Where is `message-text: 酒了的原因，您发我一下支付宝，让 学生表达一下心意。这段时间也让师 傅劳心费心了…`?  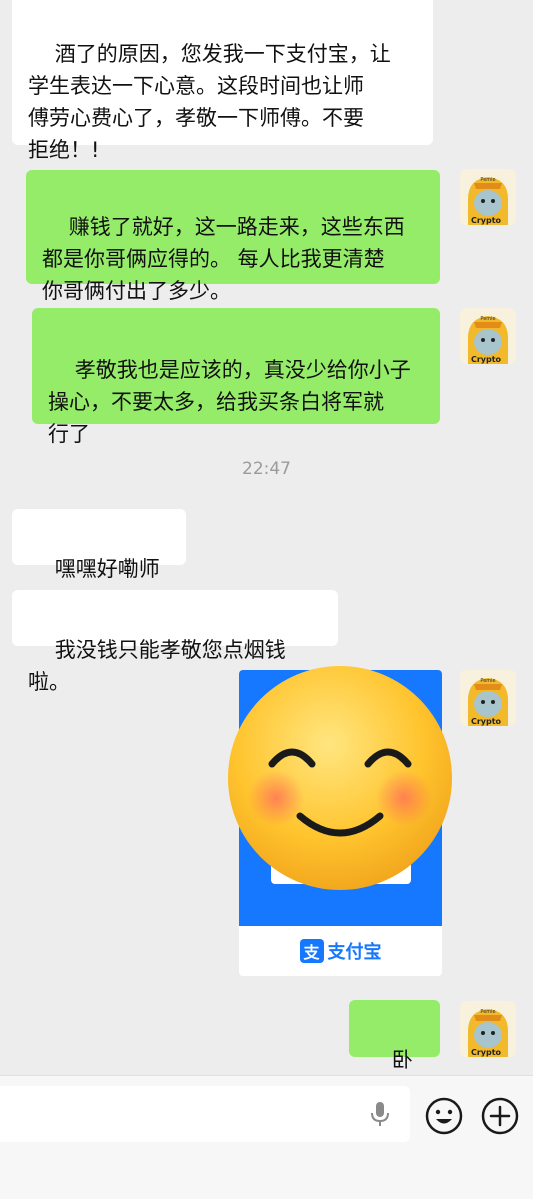 message-text: 酒了的原因，您发我一下支付宝，让 学生表达一下心意。这段时间也让师 傅劳心费心了… is located at coordinates (209, 102).